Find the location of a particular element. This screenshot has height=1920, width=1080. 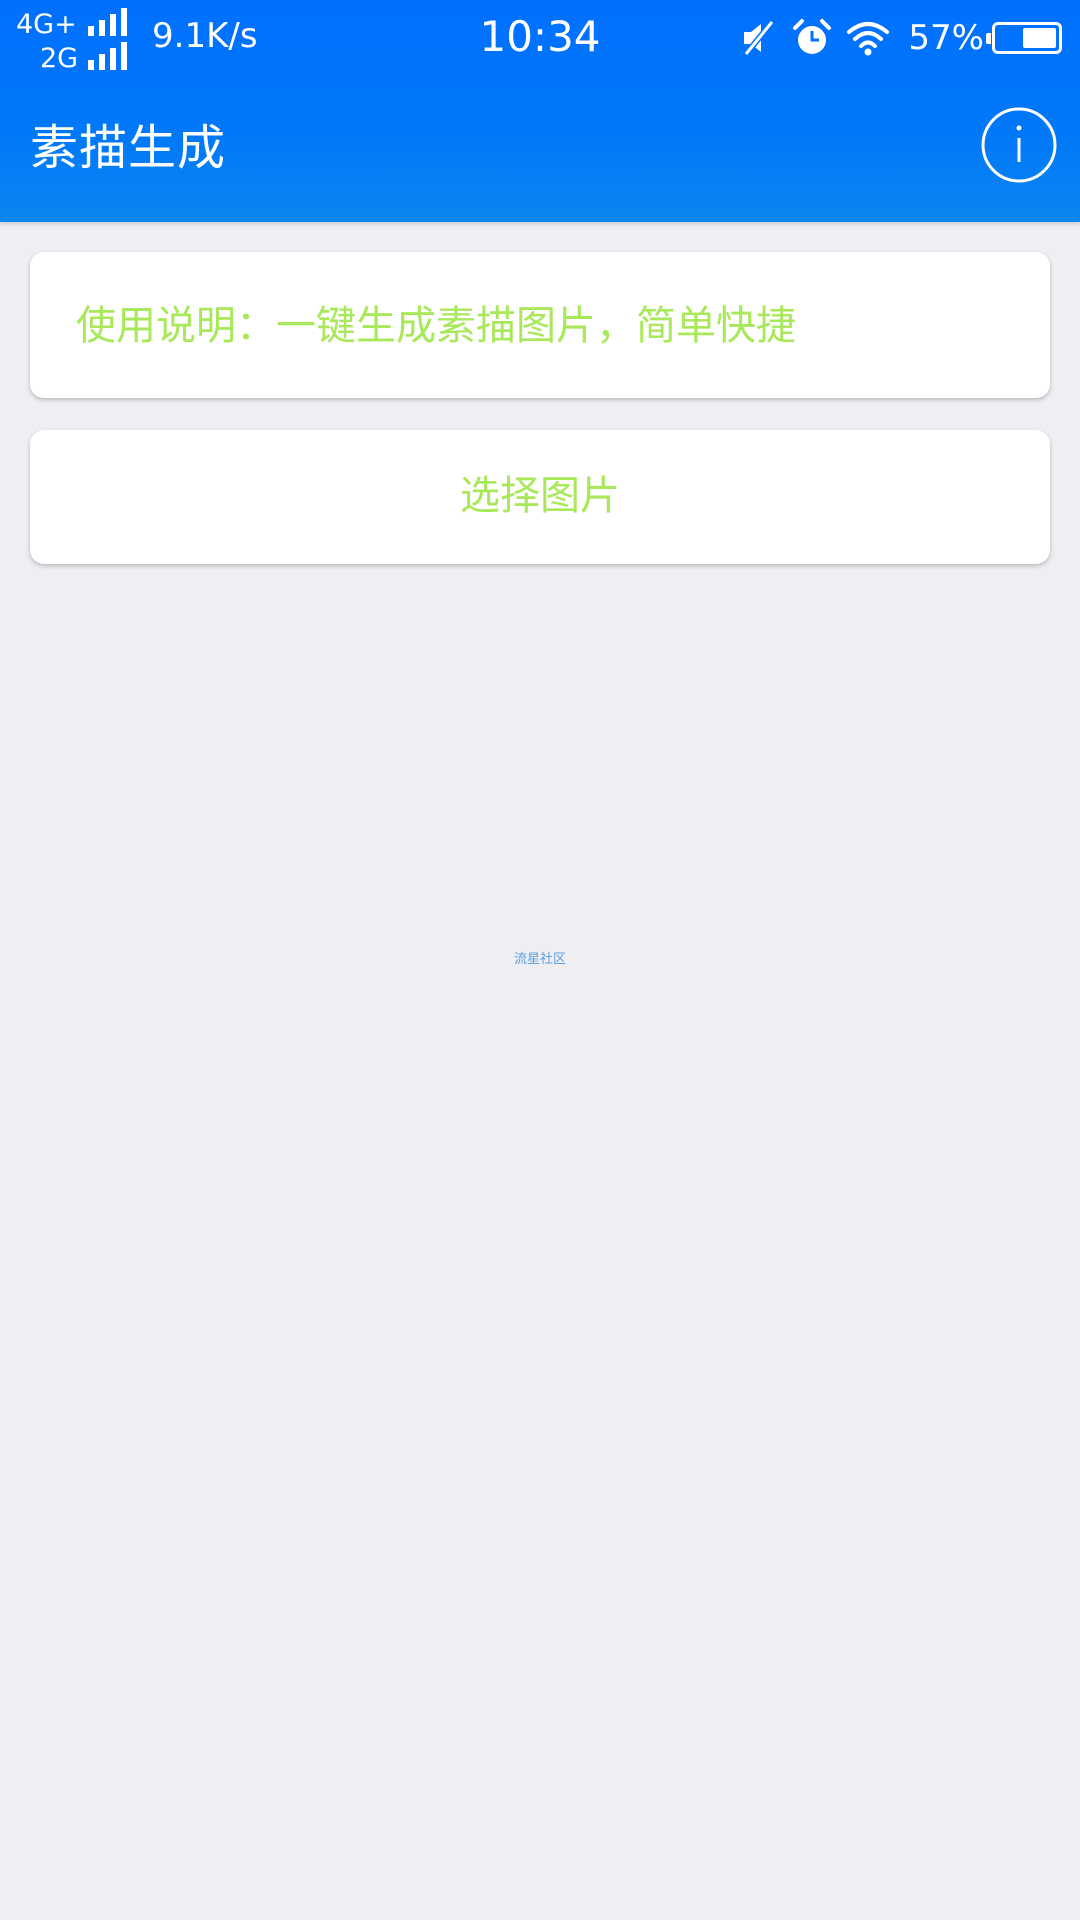

instructions-card: 使用说明：一键生成素描图片，简单快捷 is located at coordinates (540, 325).